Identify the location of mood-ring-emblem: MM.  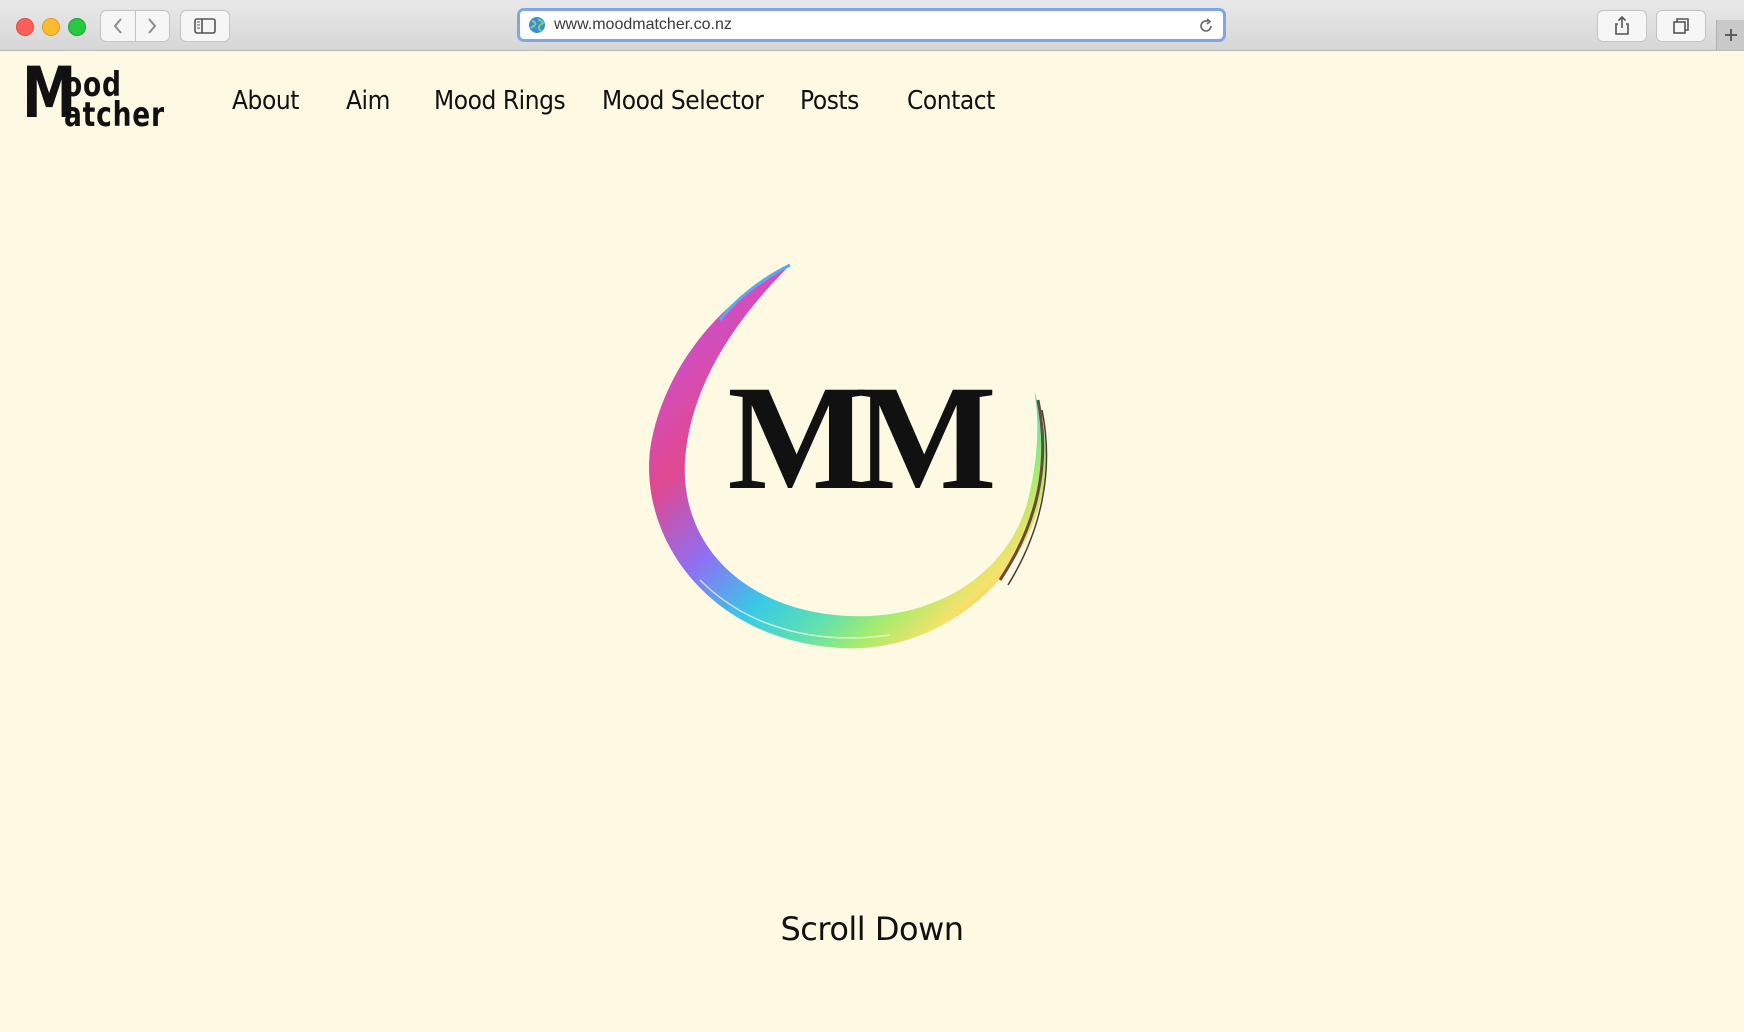
(848, 456).